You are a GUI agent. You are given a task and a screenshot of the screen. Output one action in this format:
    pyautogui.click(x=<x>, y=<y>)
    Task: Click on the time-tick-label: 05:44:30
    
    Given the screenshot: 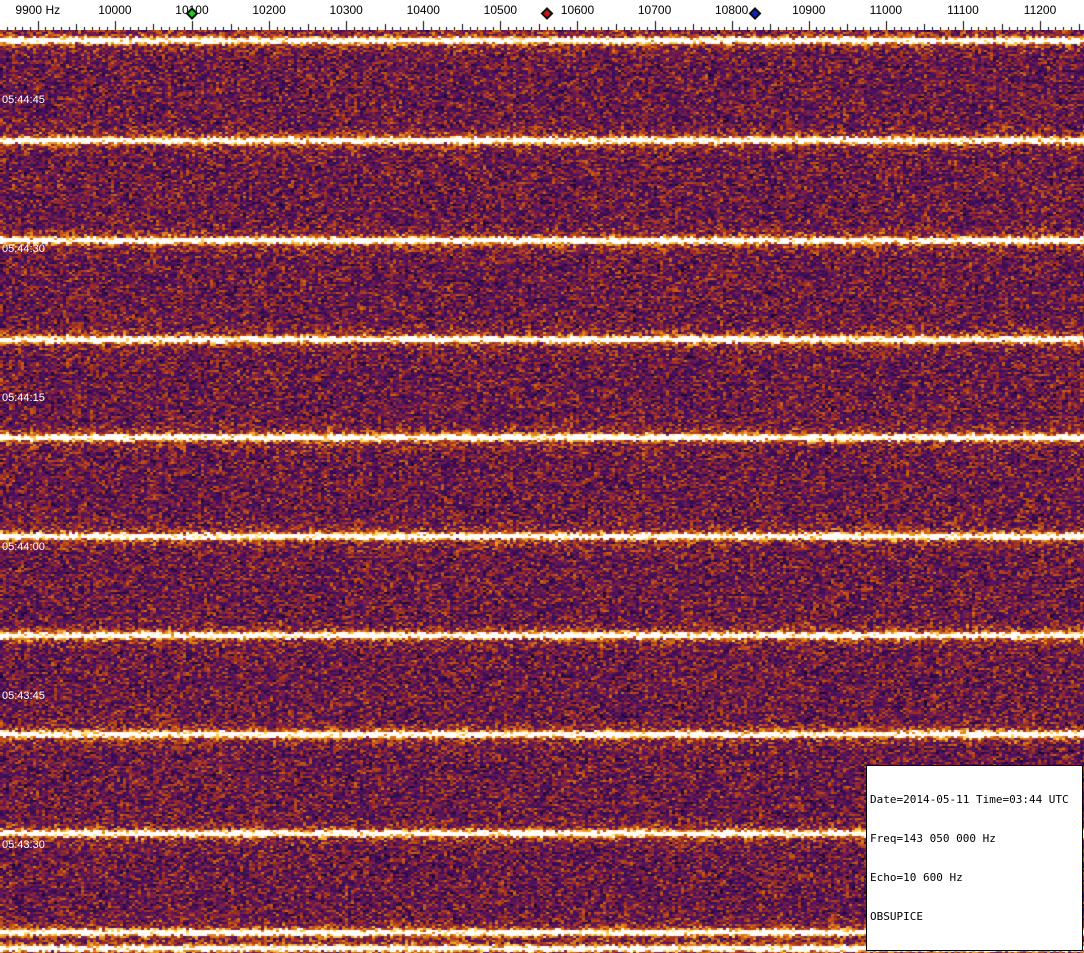 What is the action you would take?
    pyautogui.click(x=23, y=249)
    